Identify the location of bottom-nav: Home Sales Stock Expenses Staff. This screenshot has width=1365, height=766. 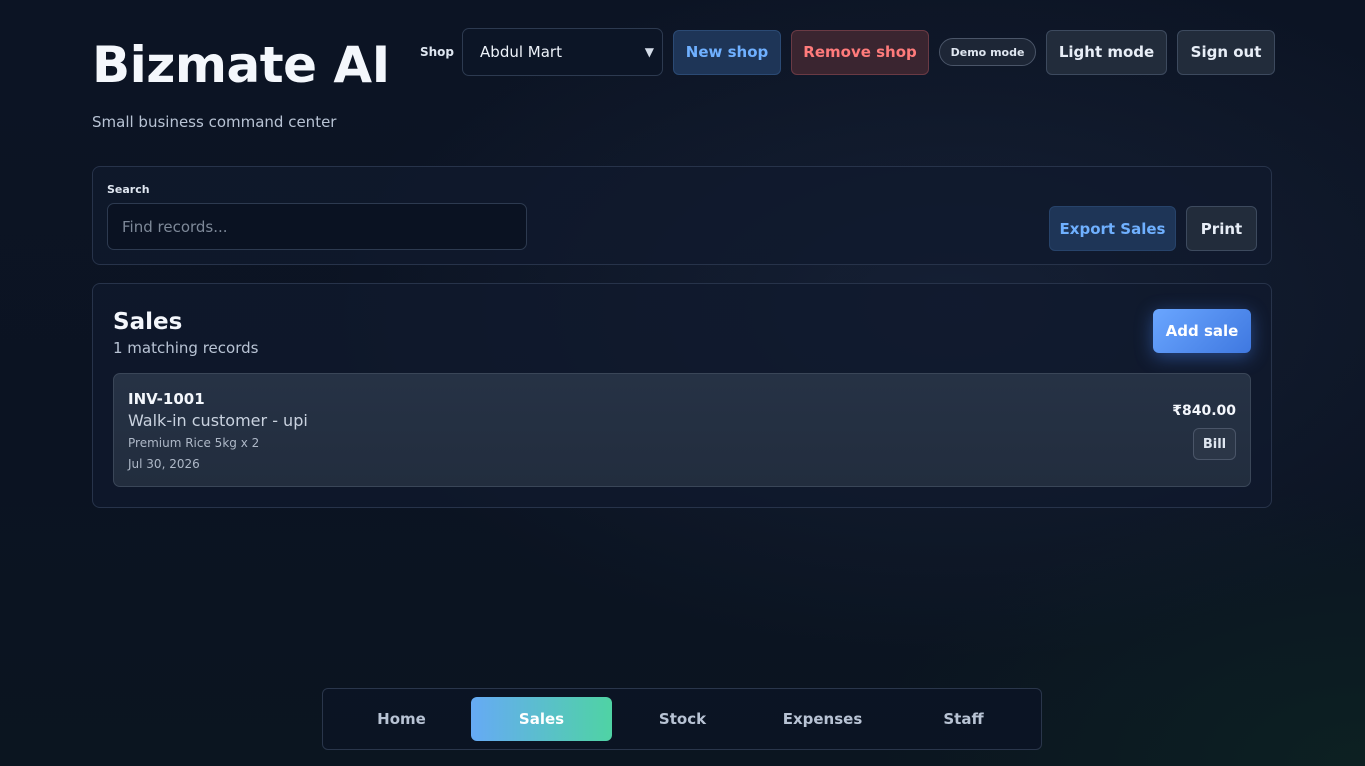
(682, 719).